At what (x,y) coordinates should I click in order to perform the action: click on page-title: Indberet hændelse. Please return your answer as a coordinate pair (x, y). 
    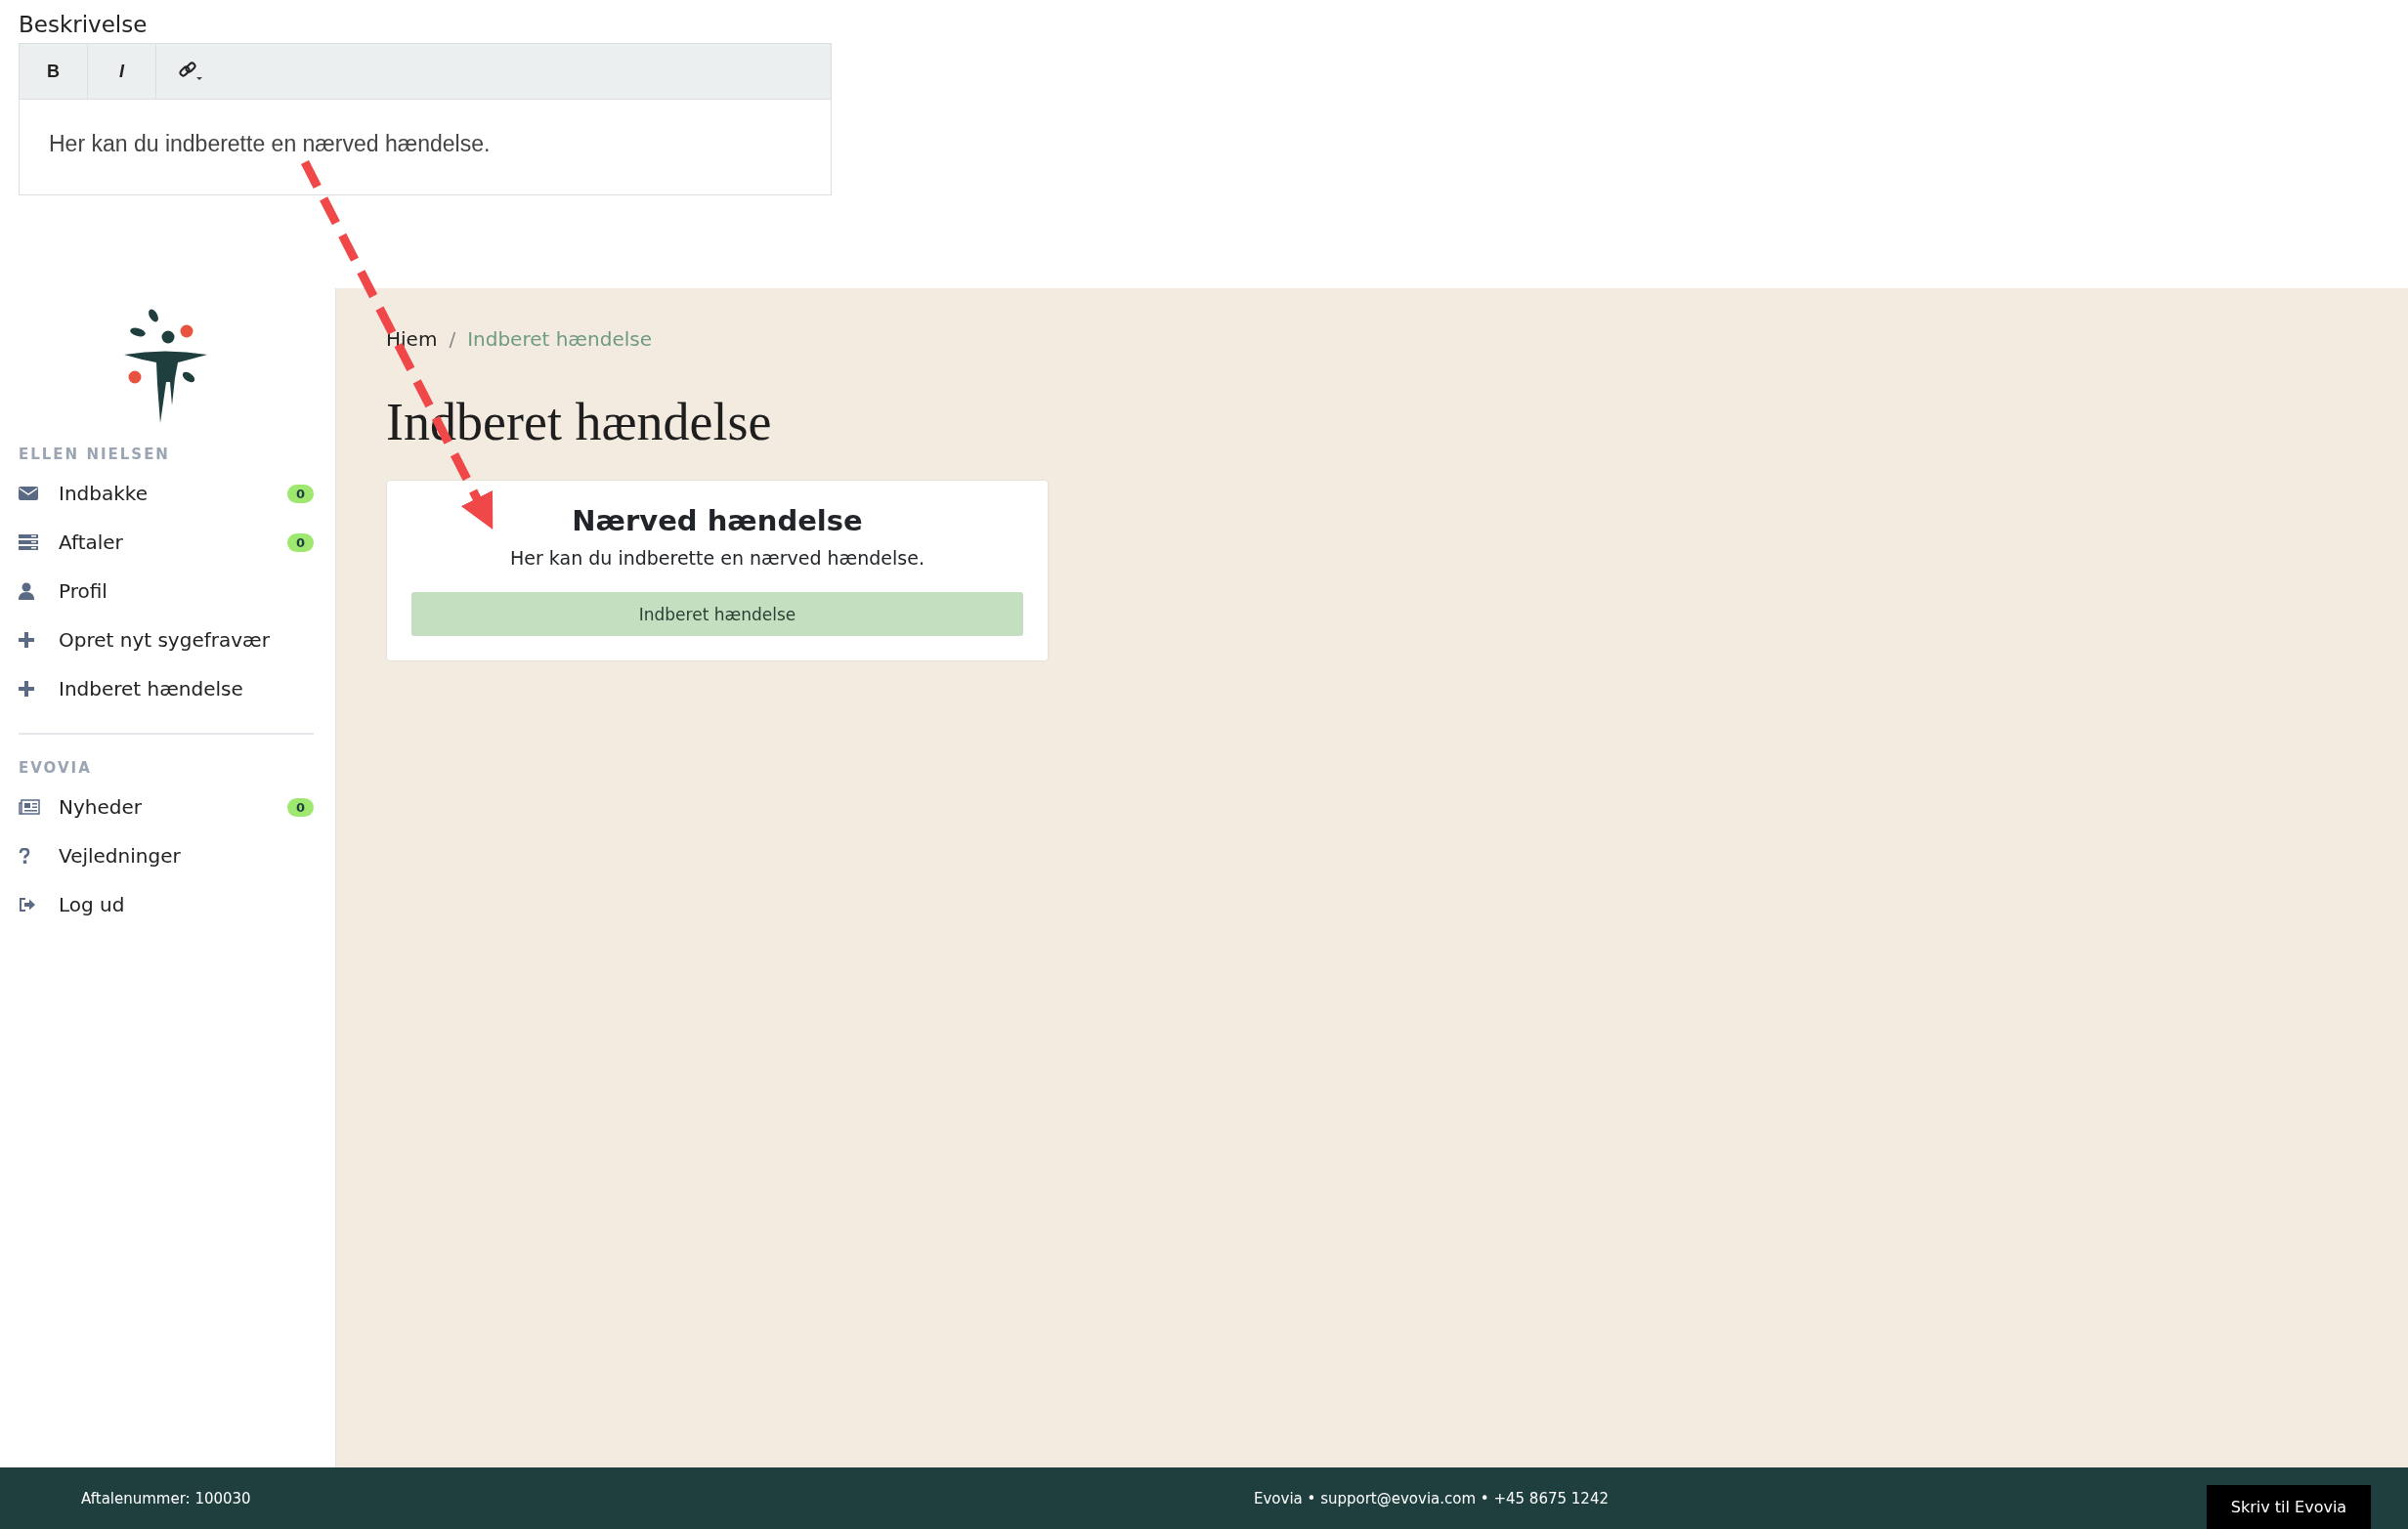
    Looking at the image, I should click on (579, 422).